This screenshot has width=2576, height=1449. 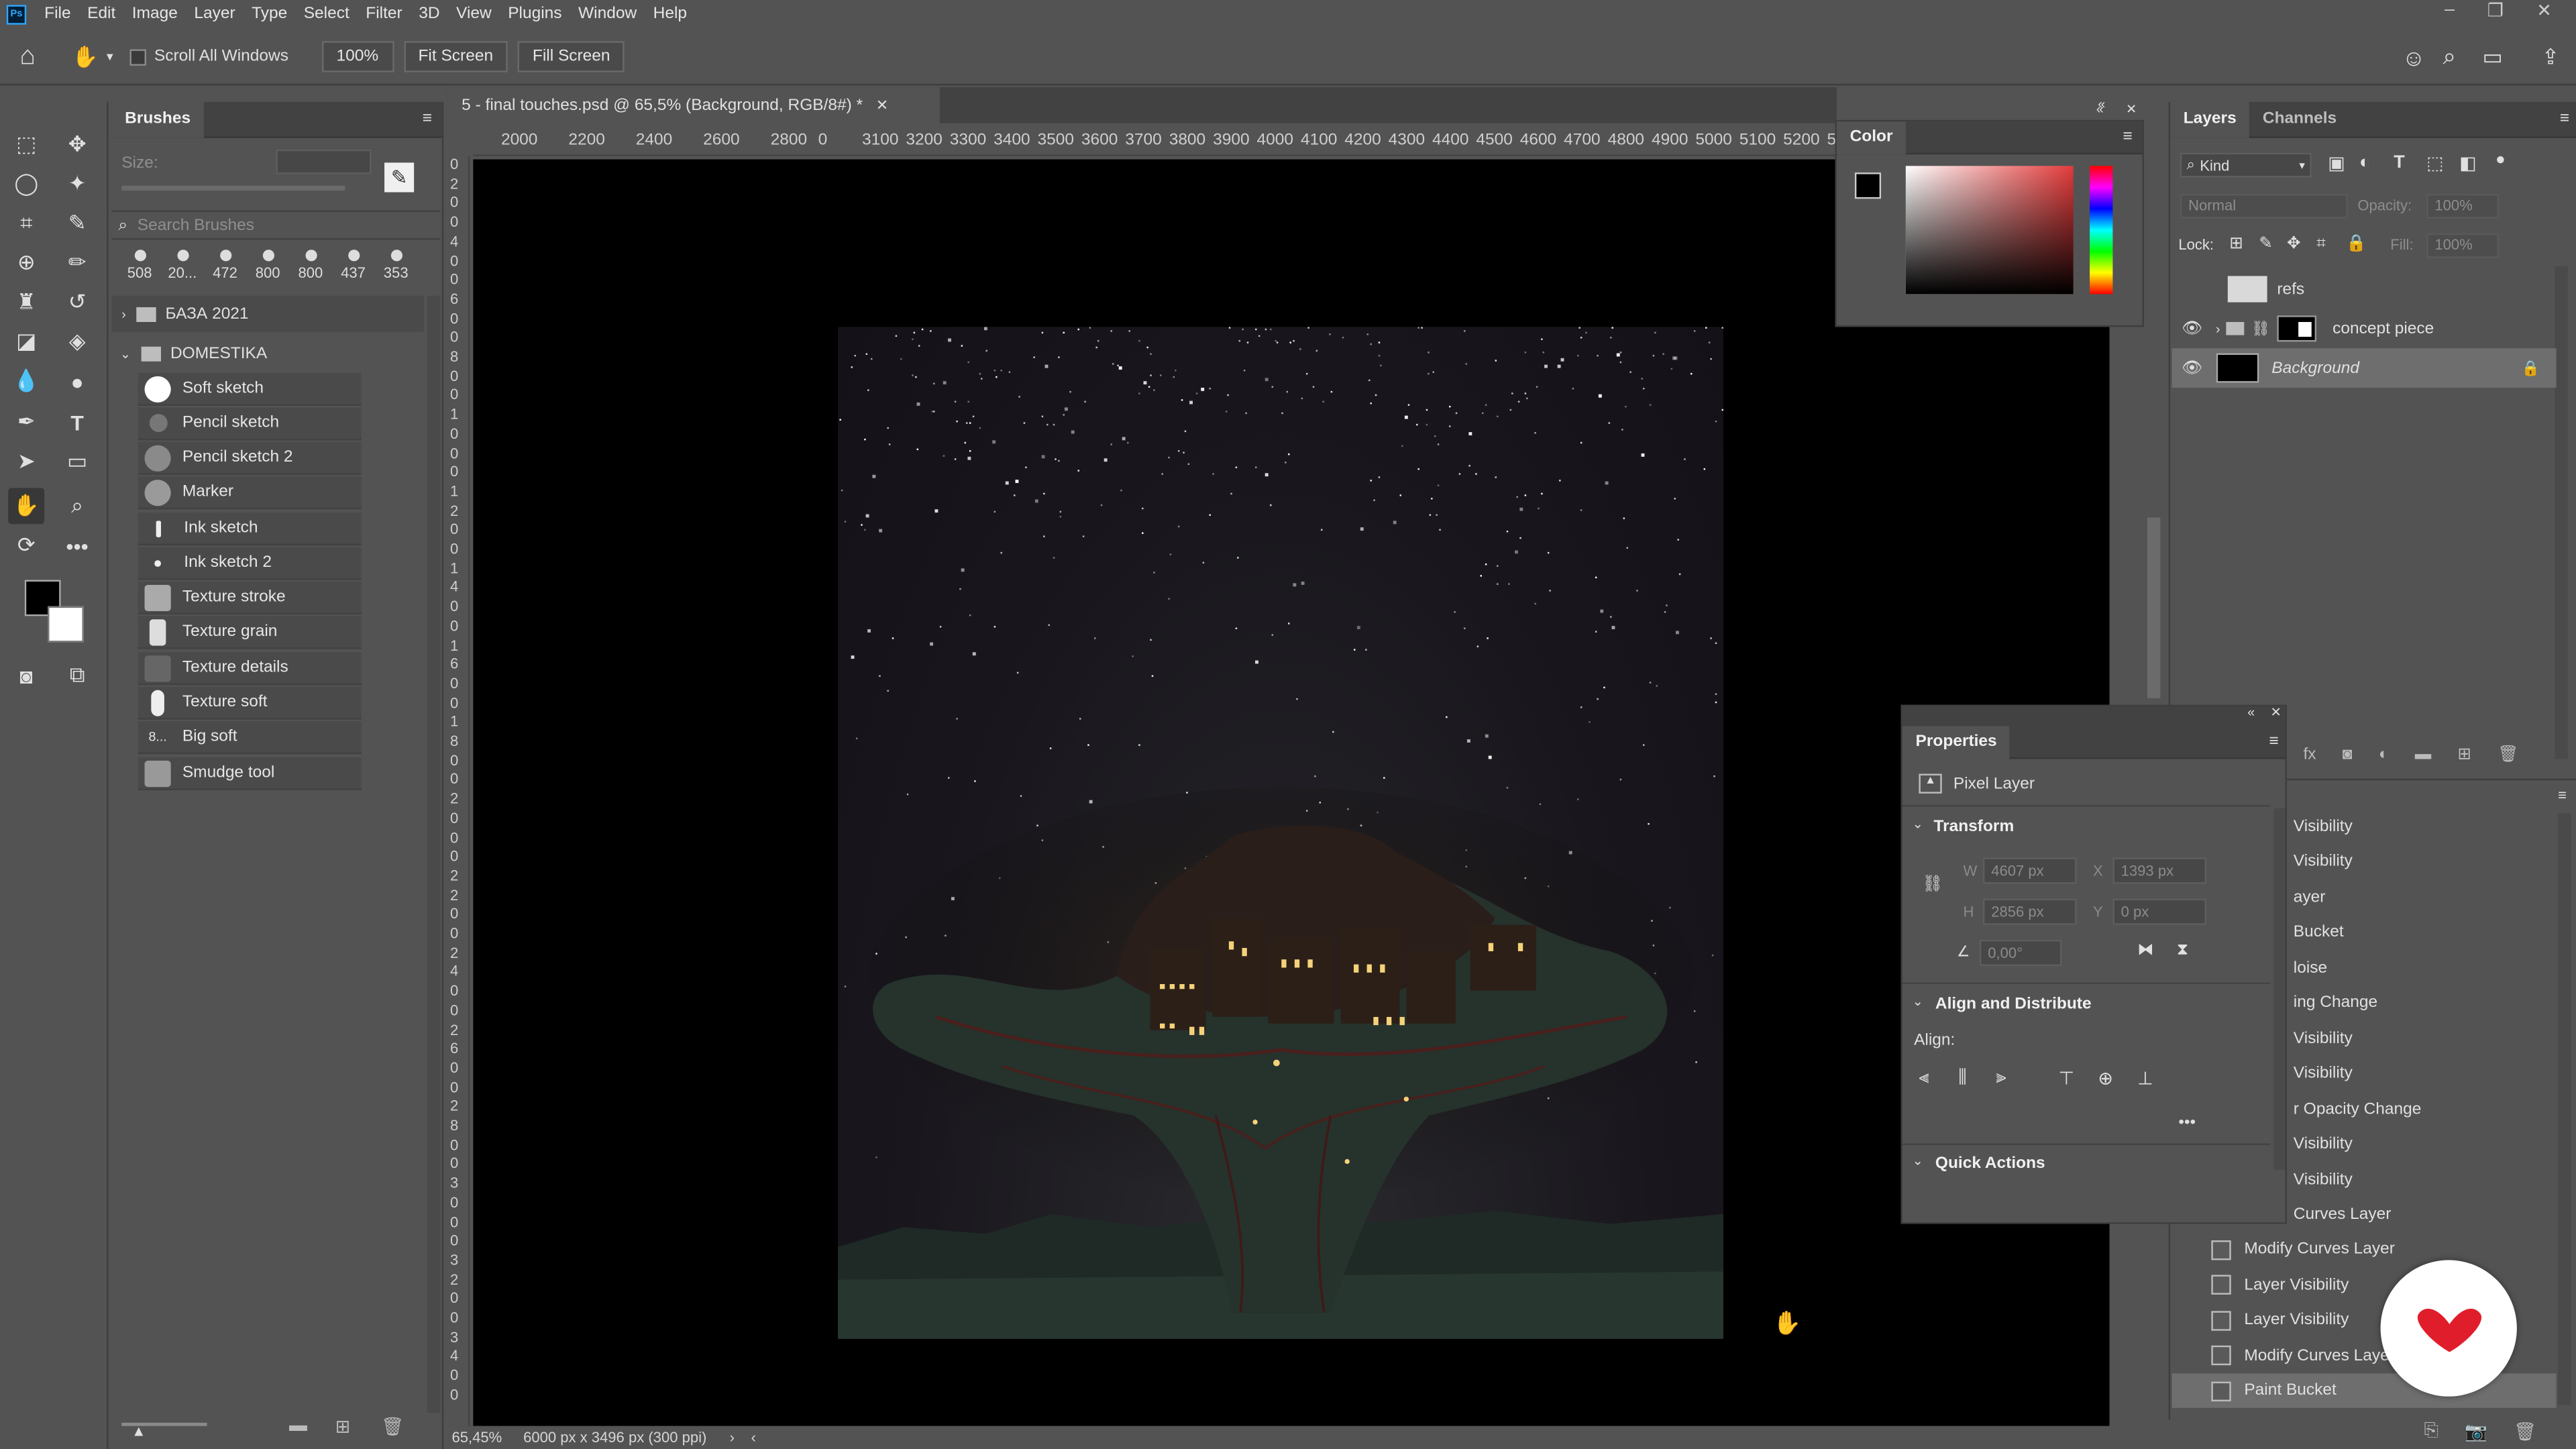 I want to click on filter-shape-icon: ⬚, so click(x=2434, y=163).